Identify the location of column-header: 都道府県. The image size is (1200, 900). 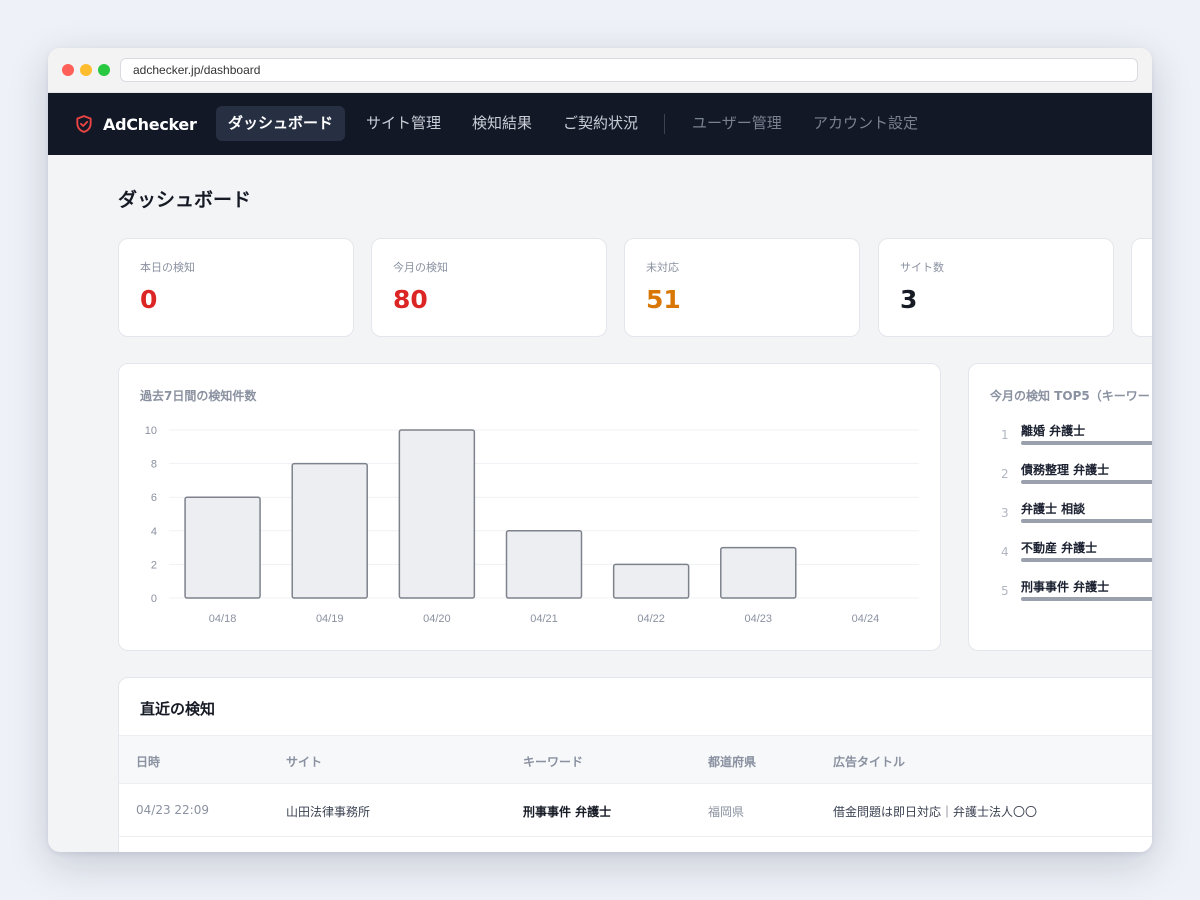
(732, 761).